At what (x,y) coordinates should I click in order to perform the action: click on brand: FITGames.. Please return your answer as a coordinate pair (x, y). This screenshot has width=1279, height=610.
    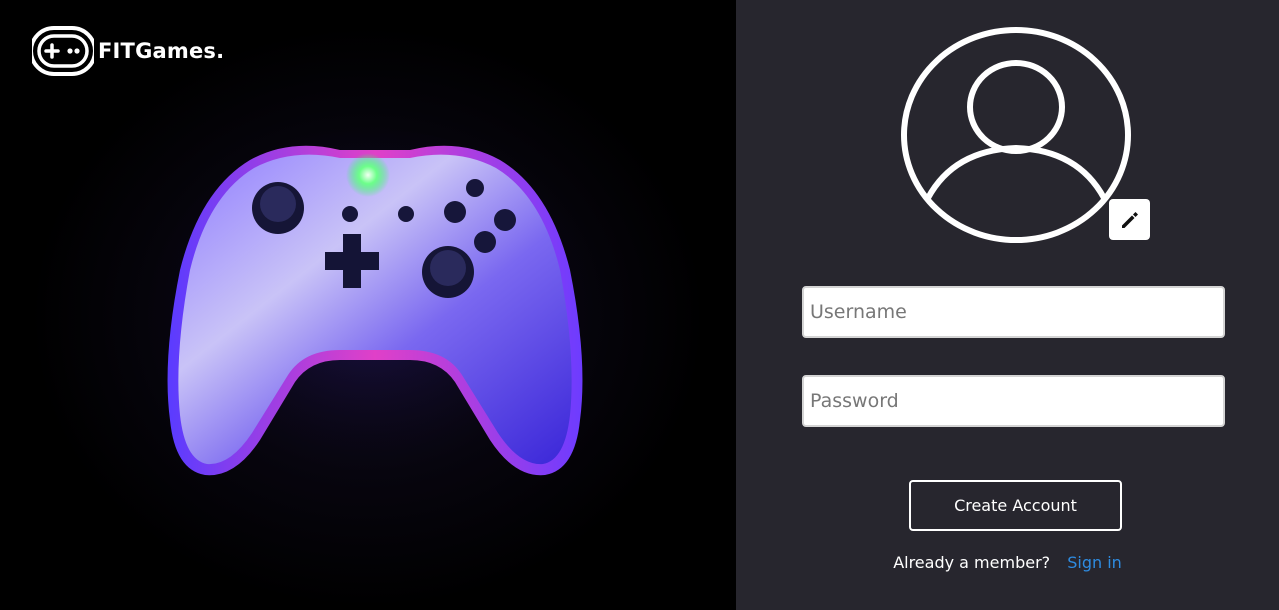
    Looking at the image, I should click on (128, 51).